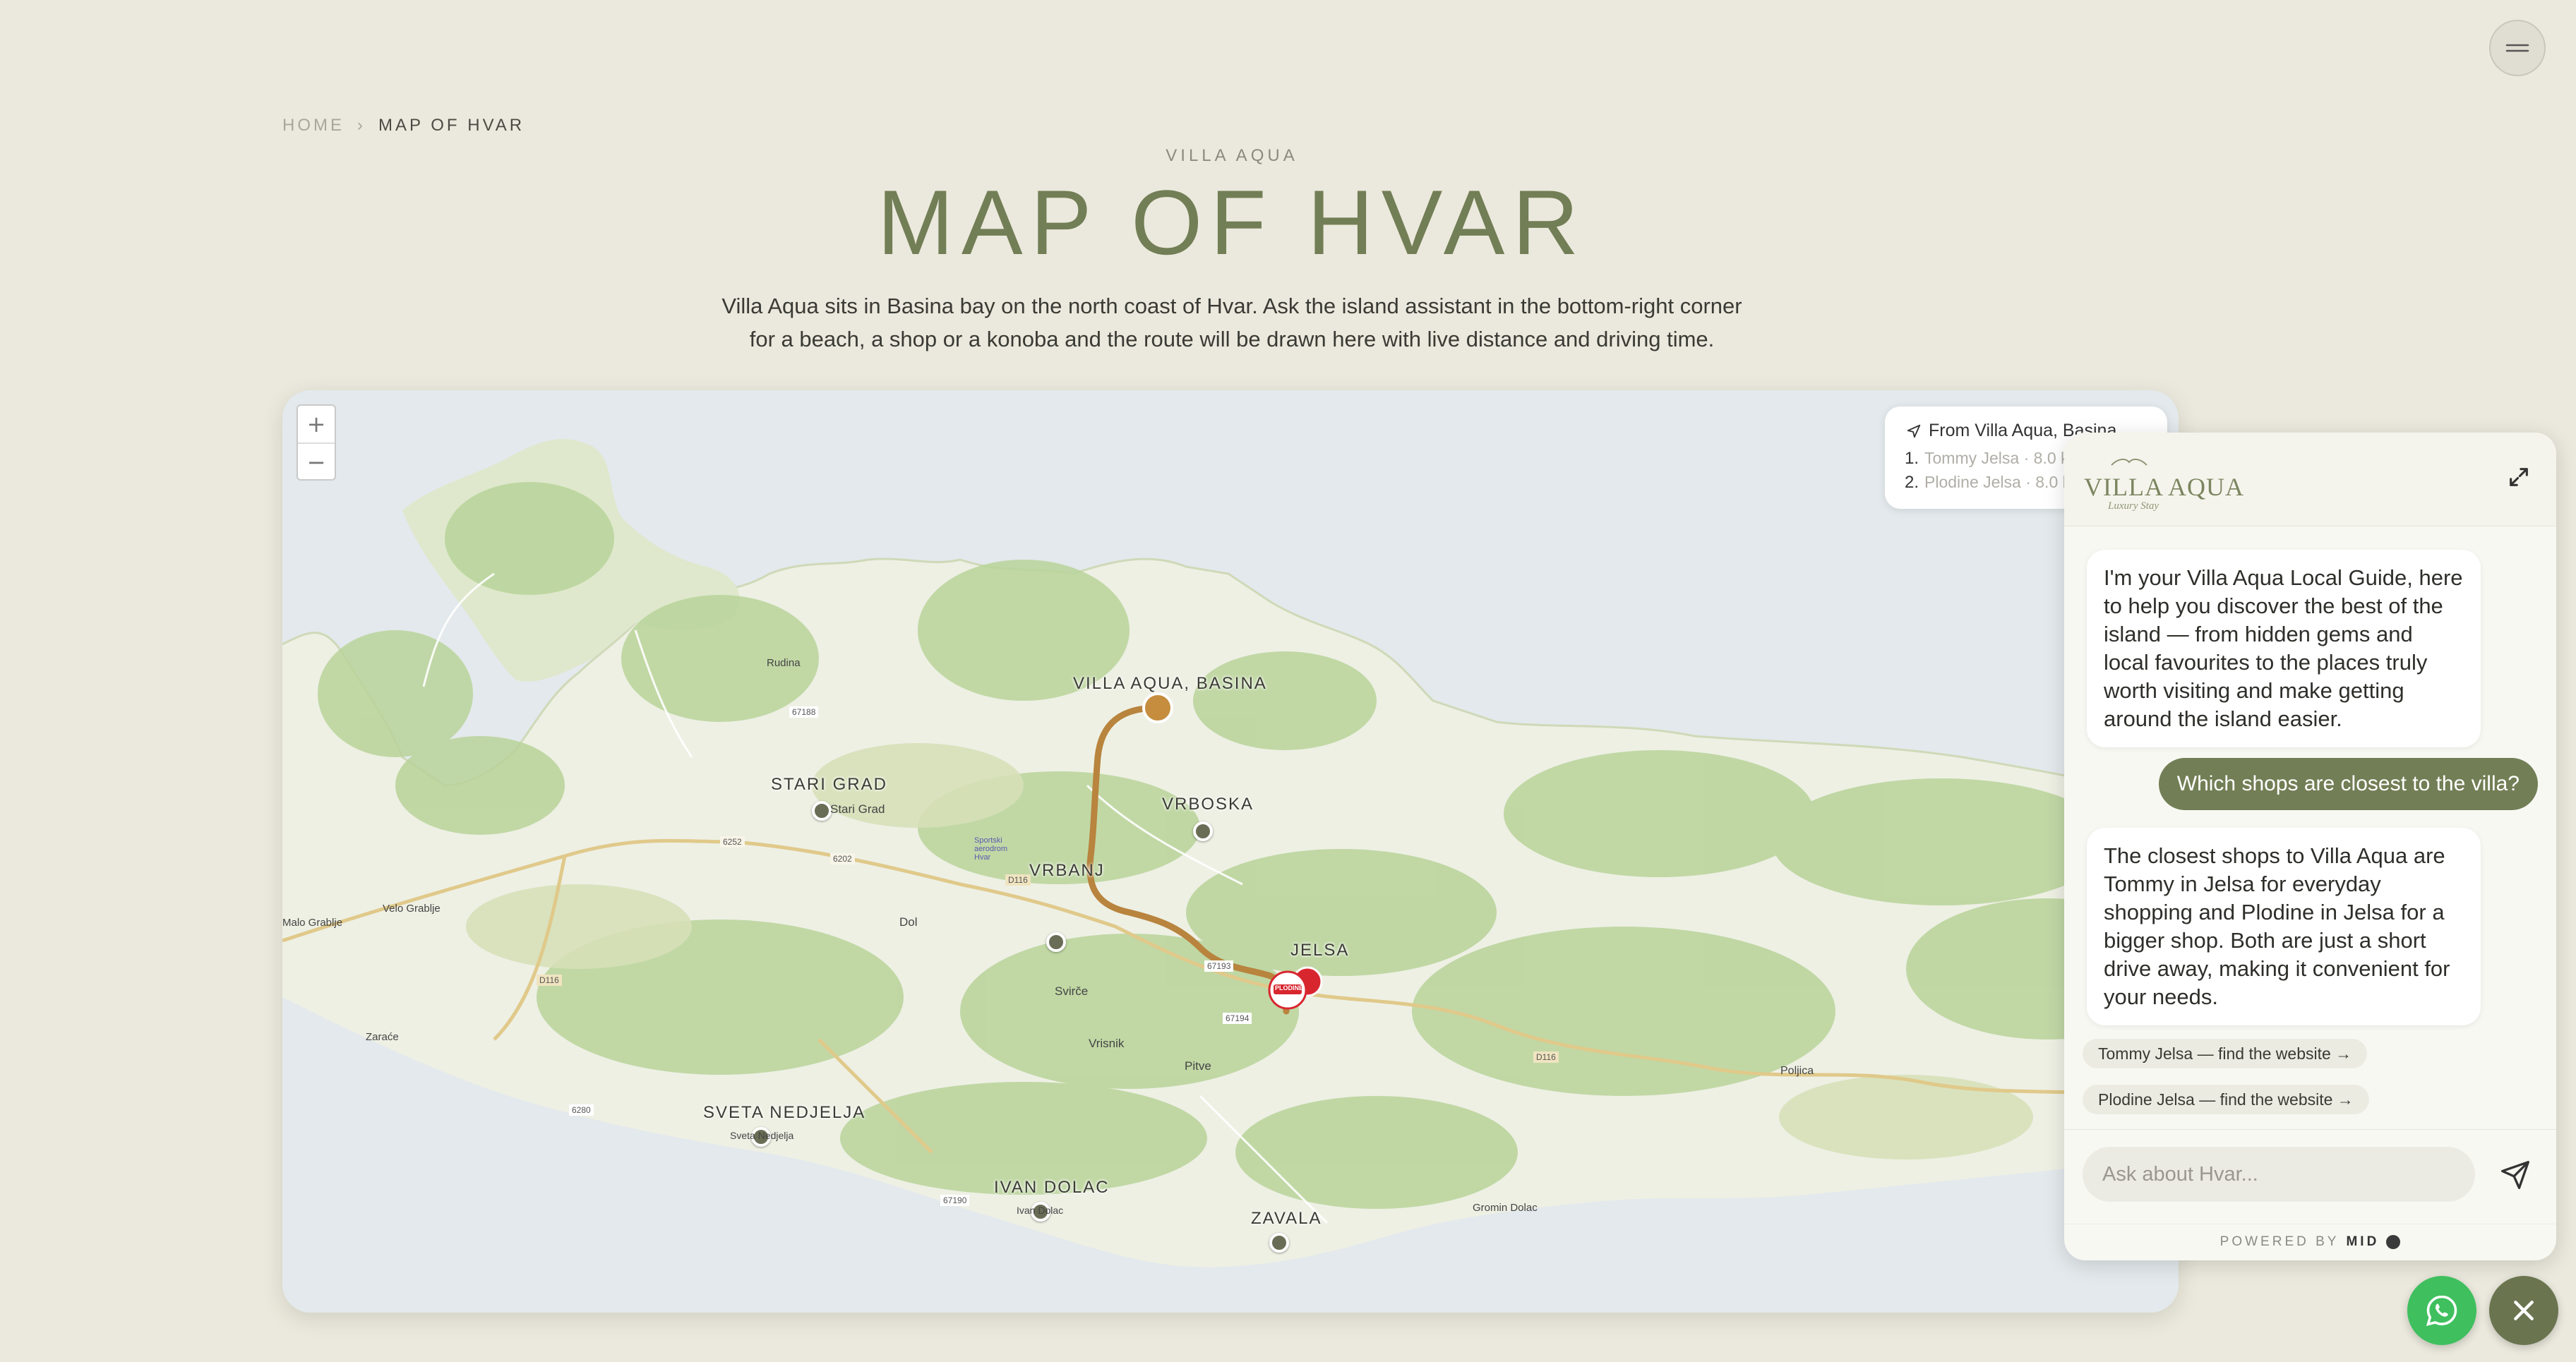 The height and width of the screenshot is (1362, 2576). I want to click on airport-label: Sportski aerodrom Hvar, so click(991, 849).